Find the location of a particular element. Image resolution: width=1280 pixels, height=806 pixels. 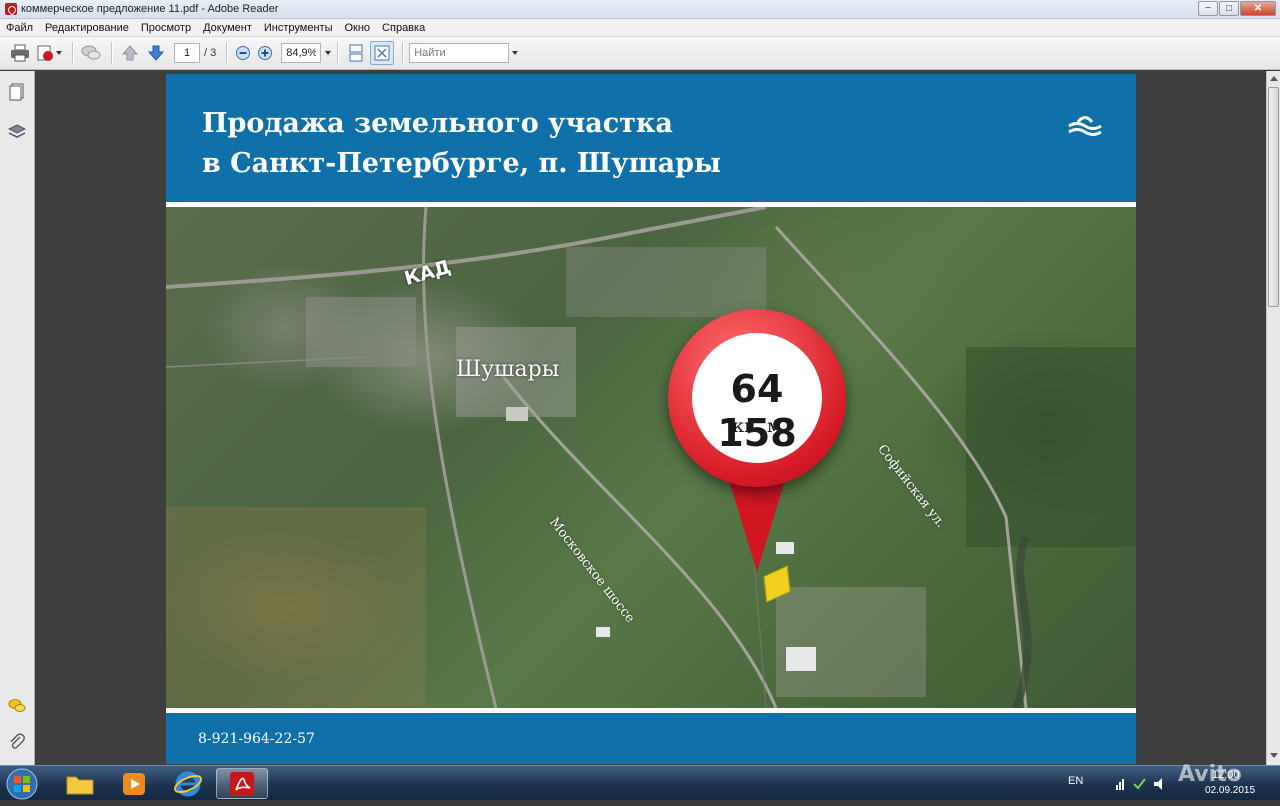

taskbar-adobe-reader is located at coordinates (242, 783).